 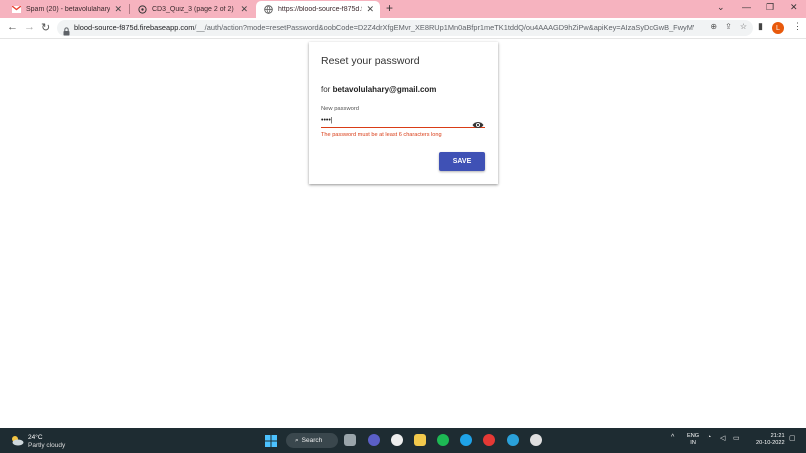 I want to click on new-password-input, so click(x=403, y=121).